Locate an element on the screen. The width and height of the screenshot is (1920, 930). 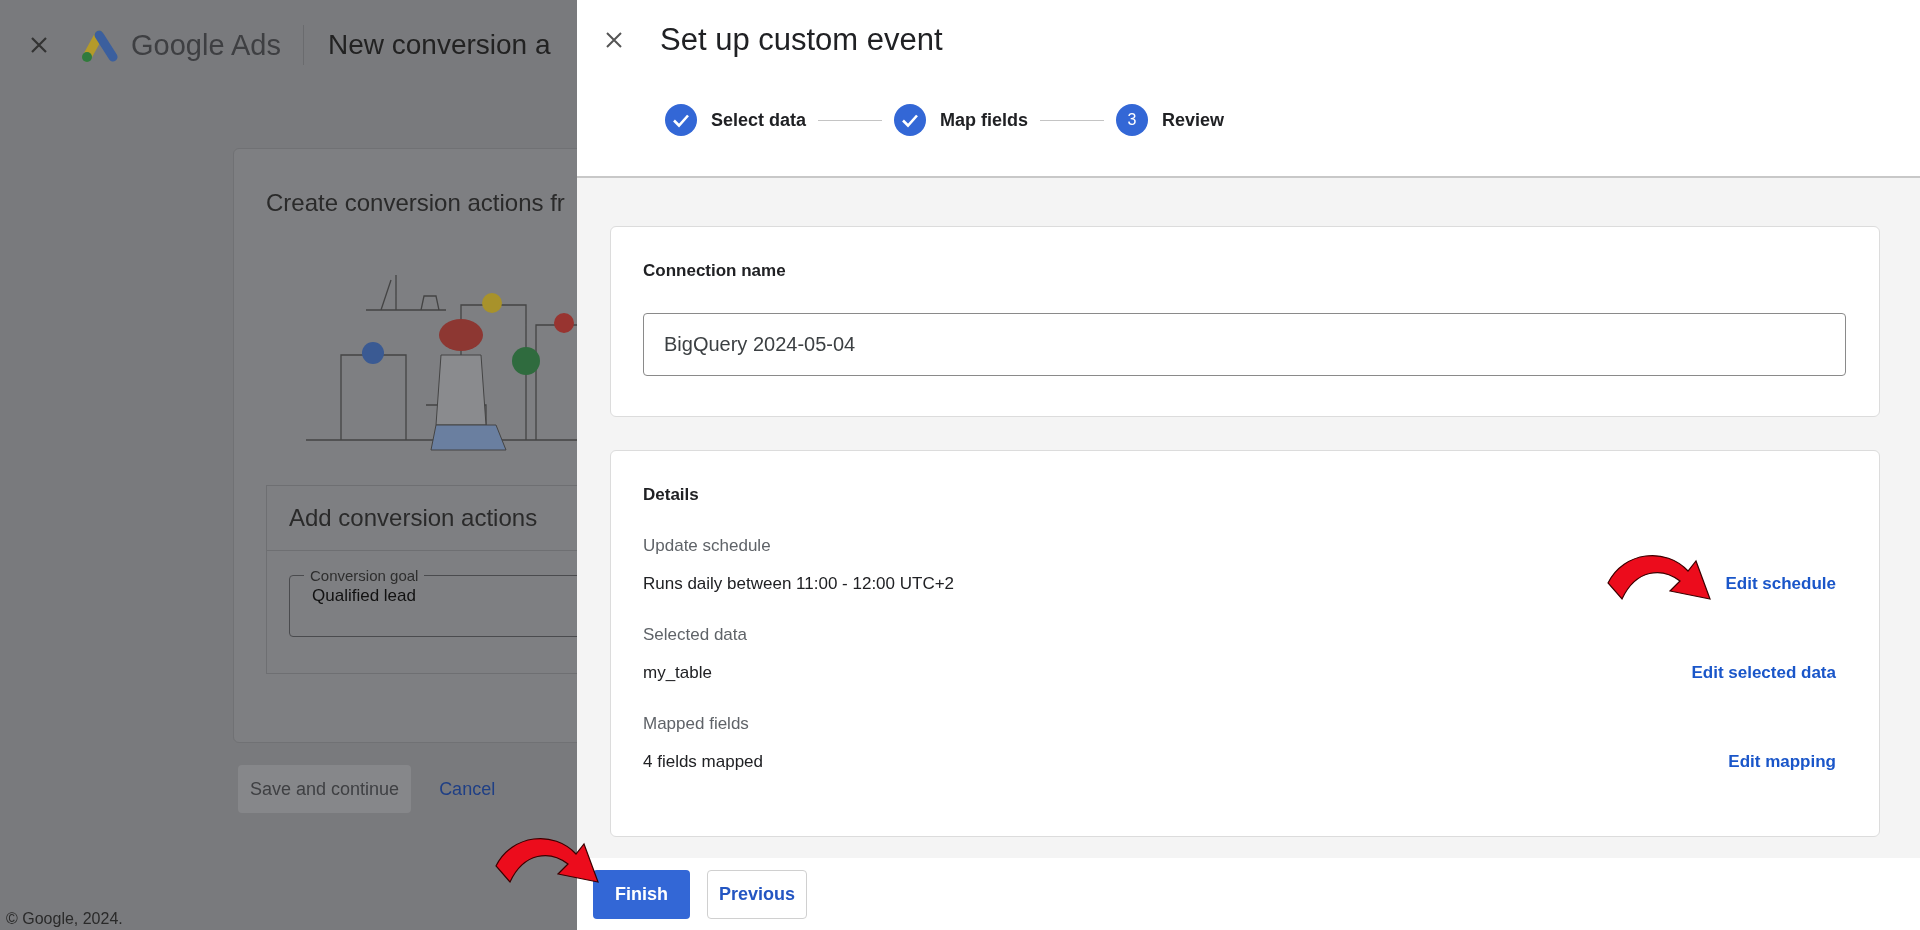
copyright-text: © Google, 2024. is located at coordinates (64, 919).